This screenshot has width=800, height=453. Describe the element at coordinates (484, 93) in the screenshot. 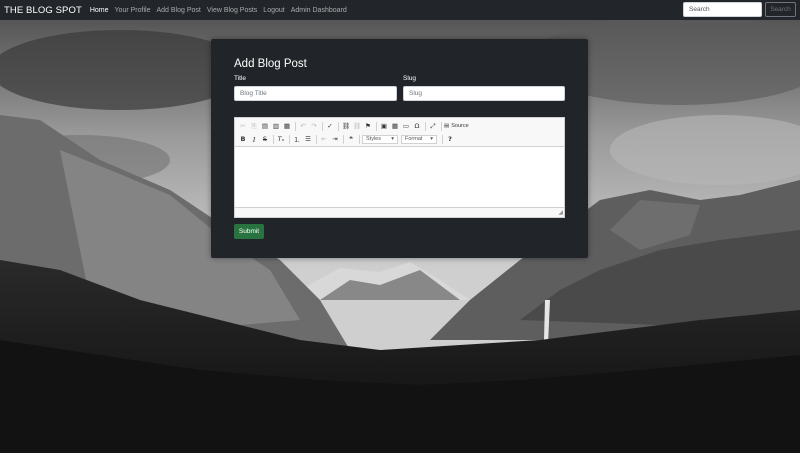

I see `slug-input` at that location.